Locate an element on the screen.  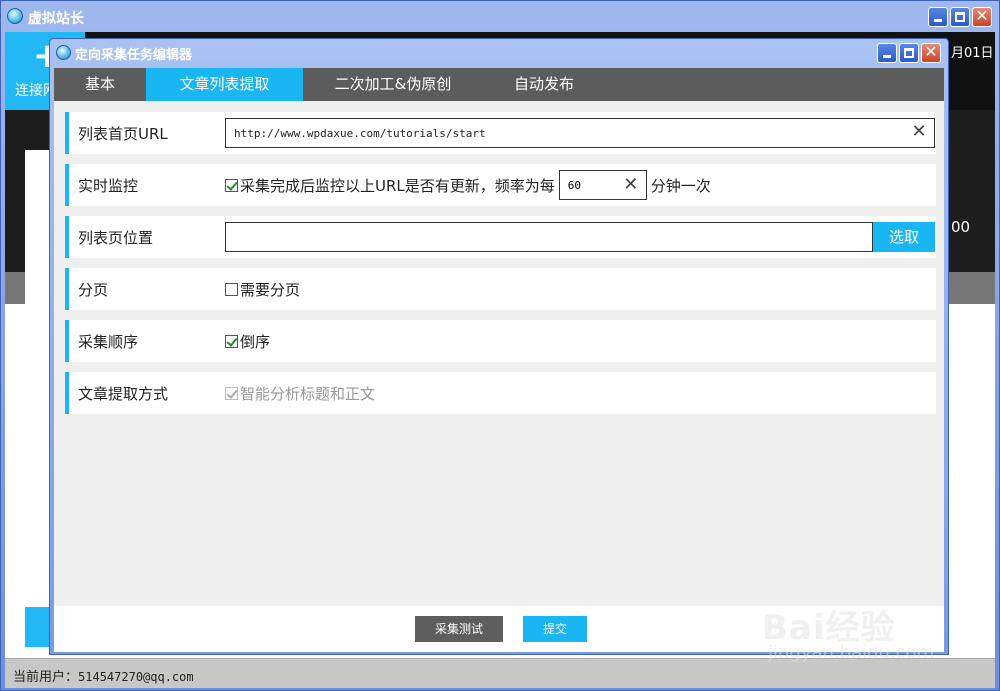
monitor-control: 采集完成后监控以上URL是否有更新，频率为每 ✕ 分钟一次 is located at coordinates (468, 185).